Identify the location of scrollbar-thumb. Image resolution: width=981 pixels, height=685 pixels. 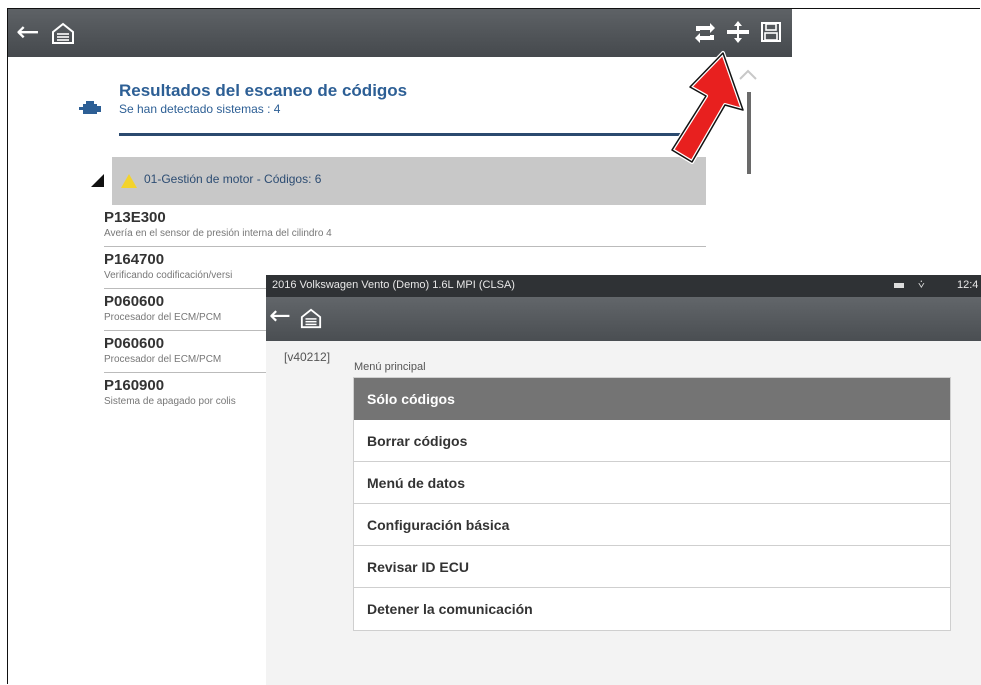
(749, 133).